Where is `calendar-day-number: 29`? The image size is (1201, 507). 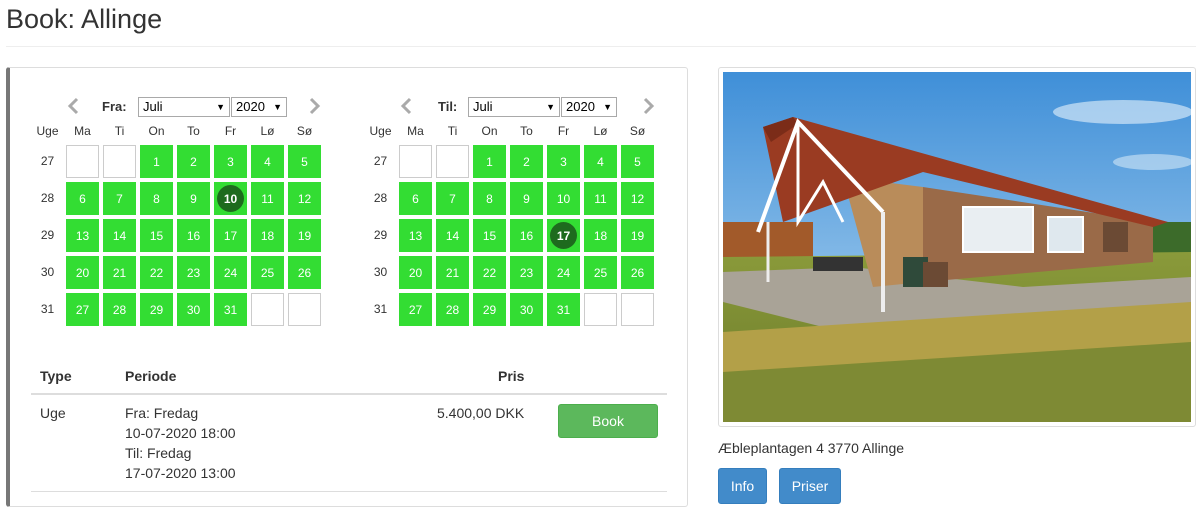
calendar-day-number: 29 is located at coordinates (489, 309).